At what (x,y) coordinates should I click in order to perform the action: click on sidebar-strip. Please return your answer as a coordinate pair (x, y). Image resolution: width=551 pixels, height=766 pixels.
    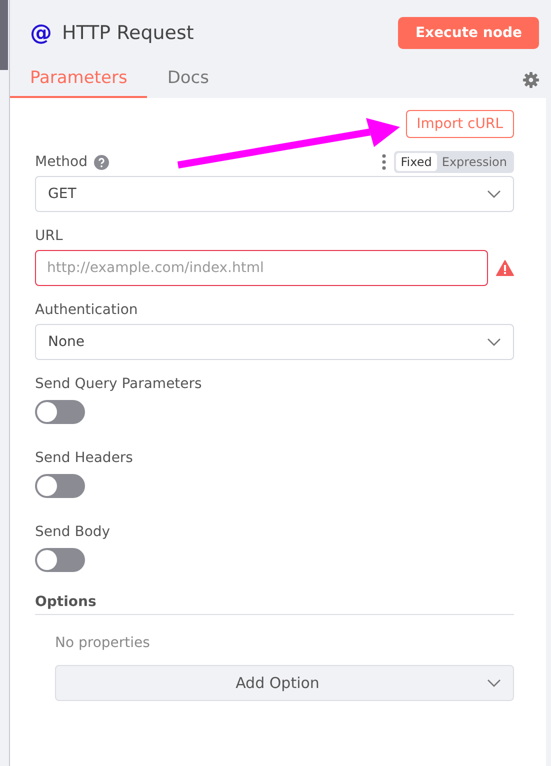
    Looking at the image, I should click on (4, 35).